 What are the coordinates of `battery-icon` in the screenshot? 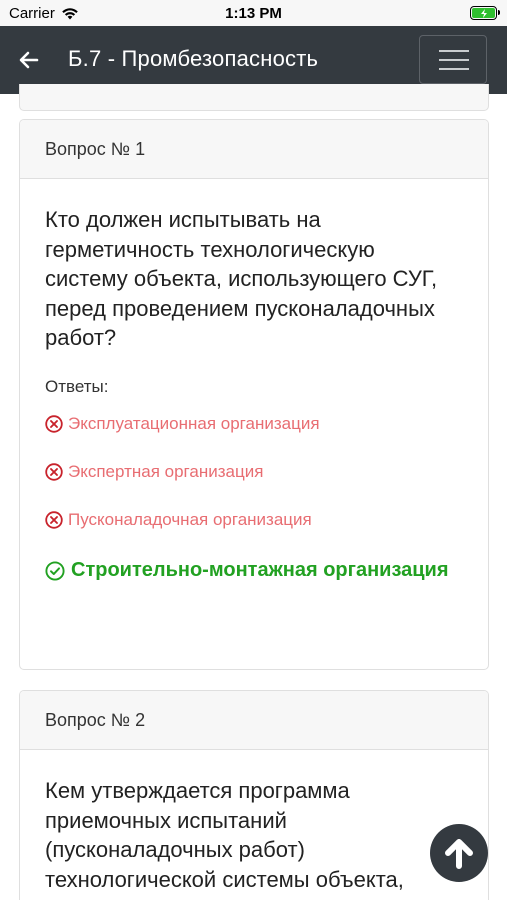 It's located at (485, 13).